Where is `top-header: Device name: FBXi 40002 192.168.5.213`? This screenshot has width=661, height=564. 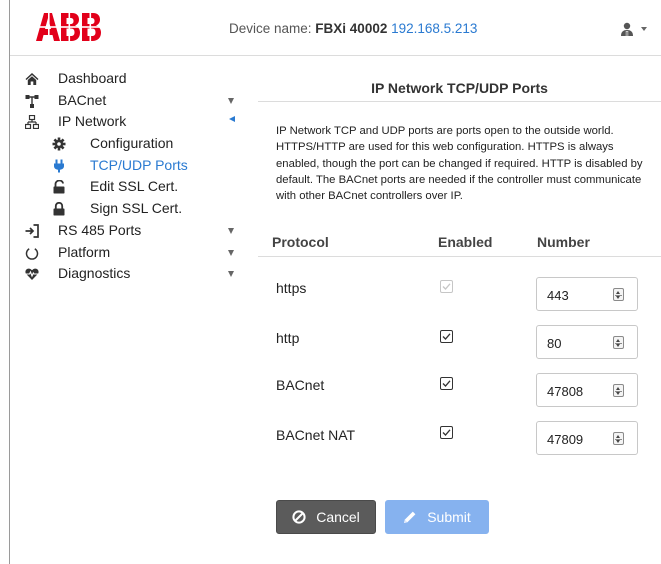 top-header: Device name: FBXi 40002 192.168.5.213 is located at coordinates (335, 28).